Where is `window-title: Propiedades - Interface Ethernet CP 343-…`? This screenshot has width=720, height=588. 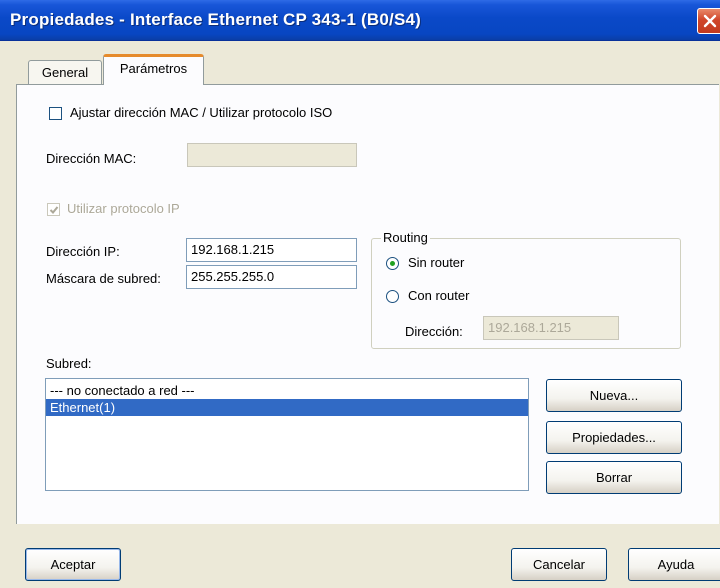 window-title: Propiedades - Interface Ethernet CP 343-… is located at coordinates (216, 19).